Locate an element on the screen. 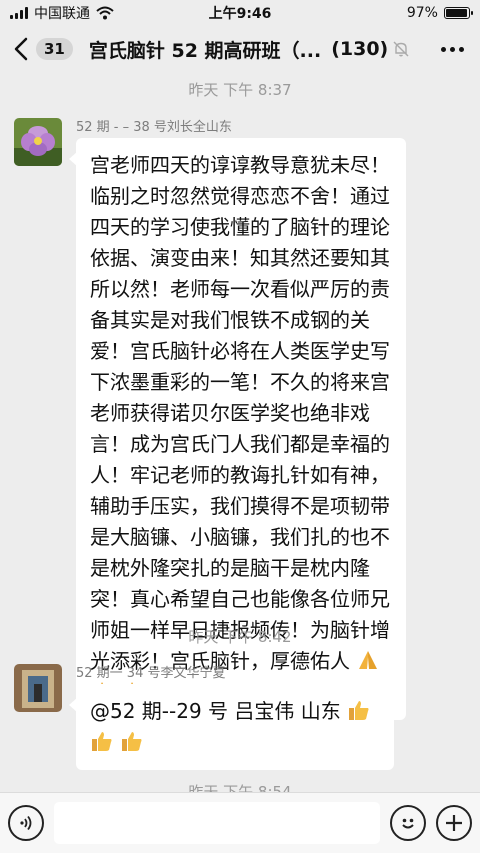  voice-button is located at coordinates (26, 823).